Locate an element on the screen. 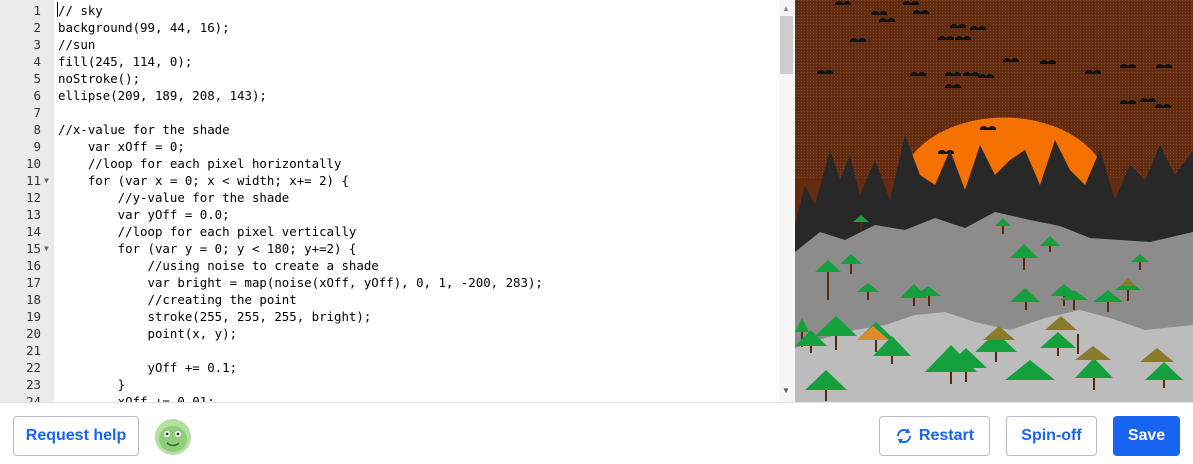 The height and width of the screenshot is (464, 1193). code-text: for (var x = 0; x < width; x+= 2) { is located at coordinates (203, 180).